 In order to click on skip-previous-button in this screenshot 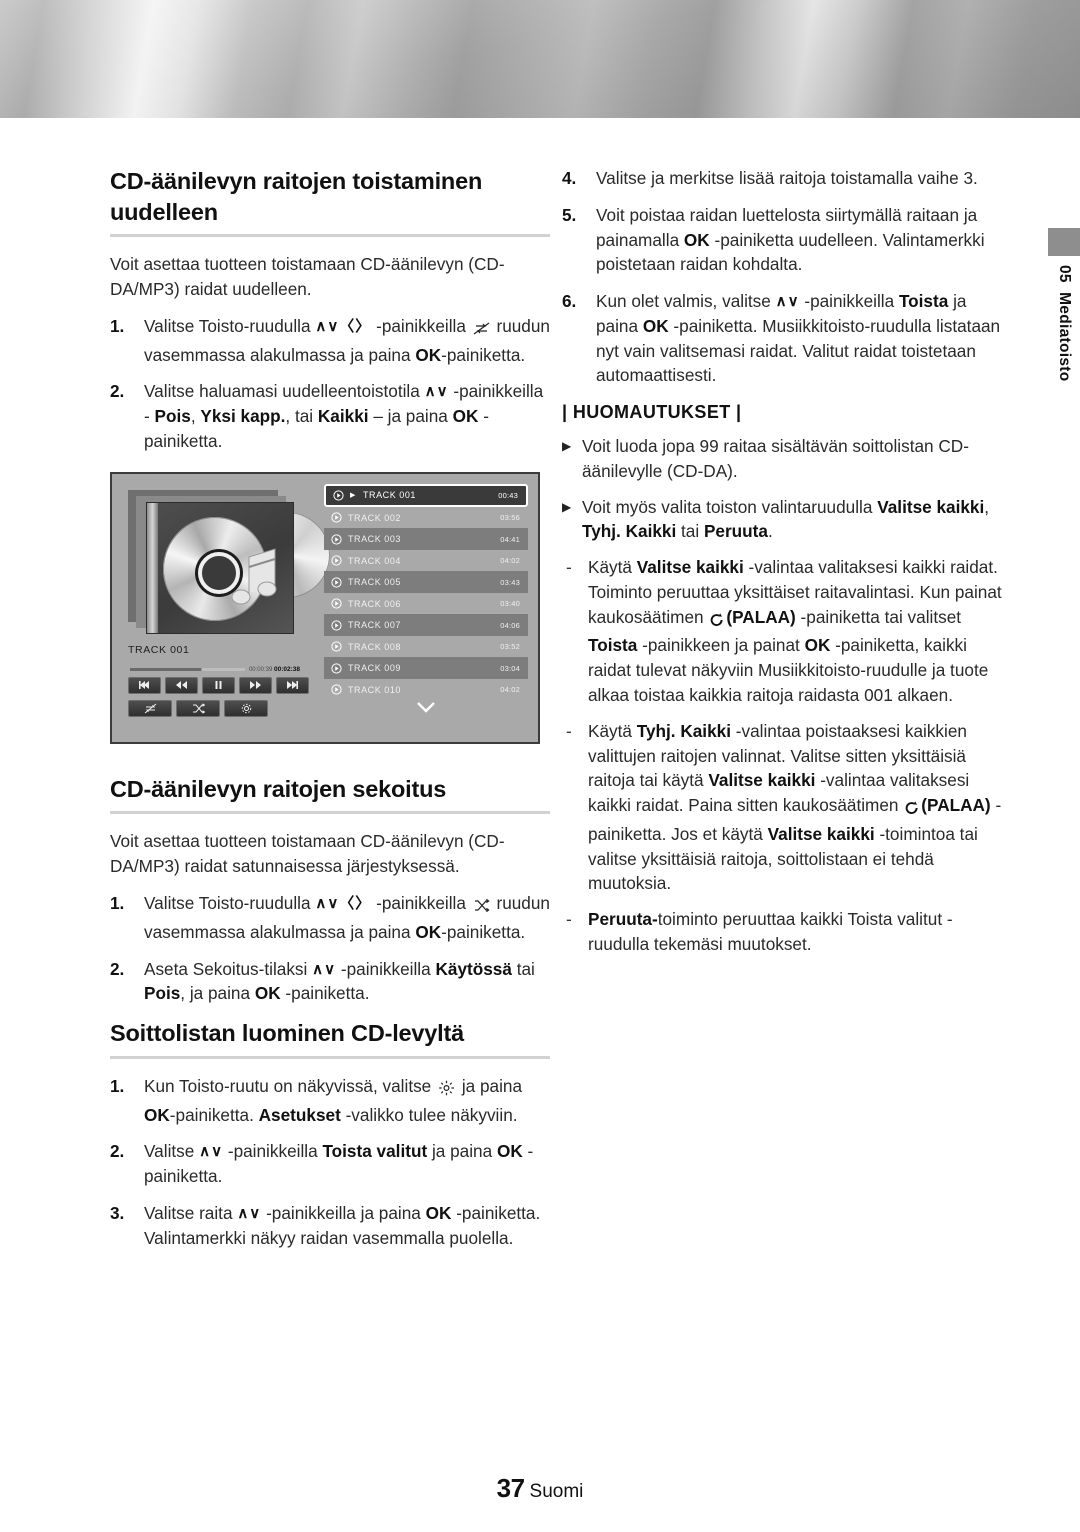, I will do `click(144, 685)`.